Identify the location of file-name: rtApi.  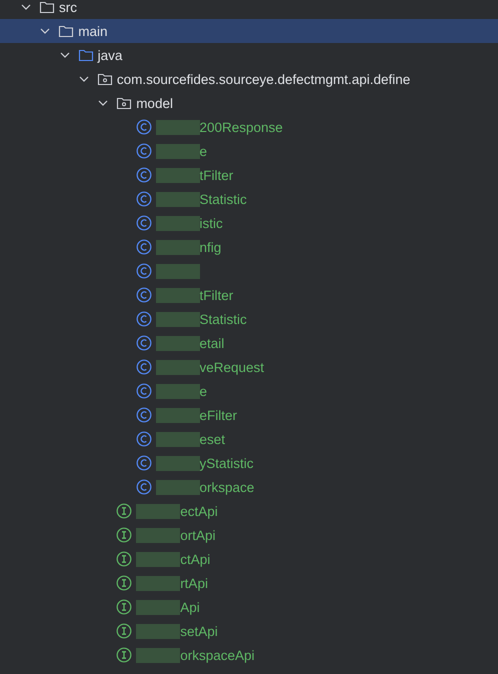
(194, 583).